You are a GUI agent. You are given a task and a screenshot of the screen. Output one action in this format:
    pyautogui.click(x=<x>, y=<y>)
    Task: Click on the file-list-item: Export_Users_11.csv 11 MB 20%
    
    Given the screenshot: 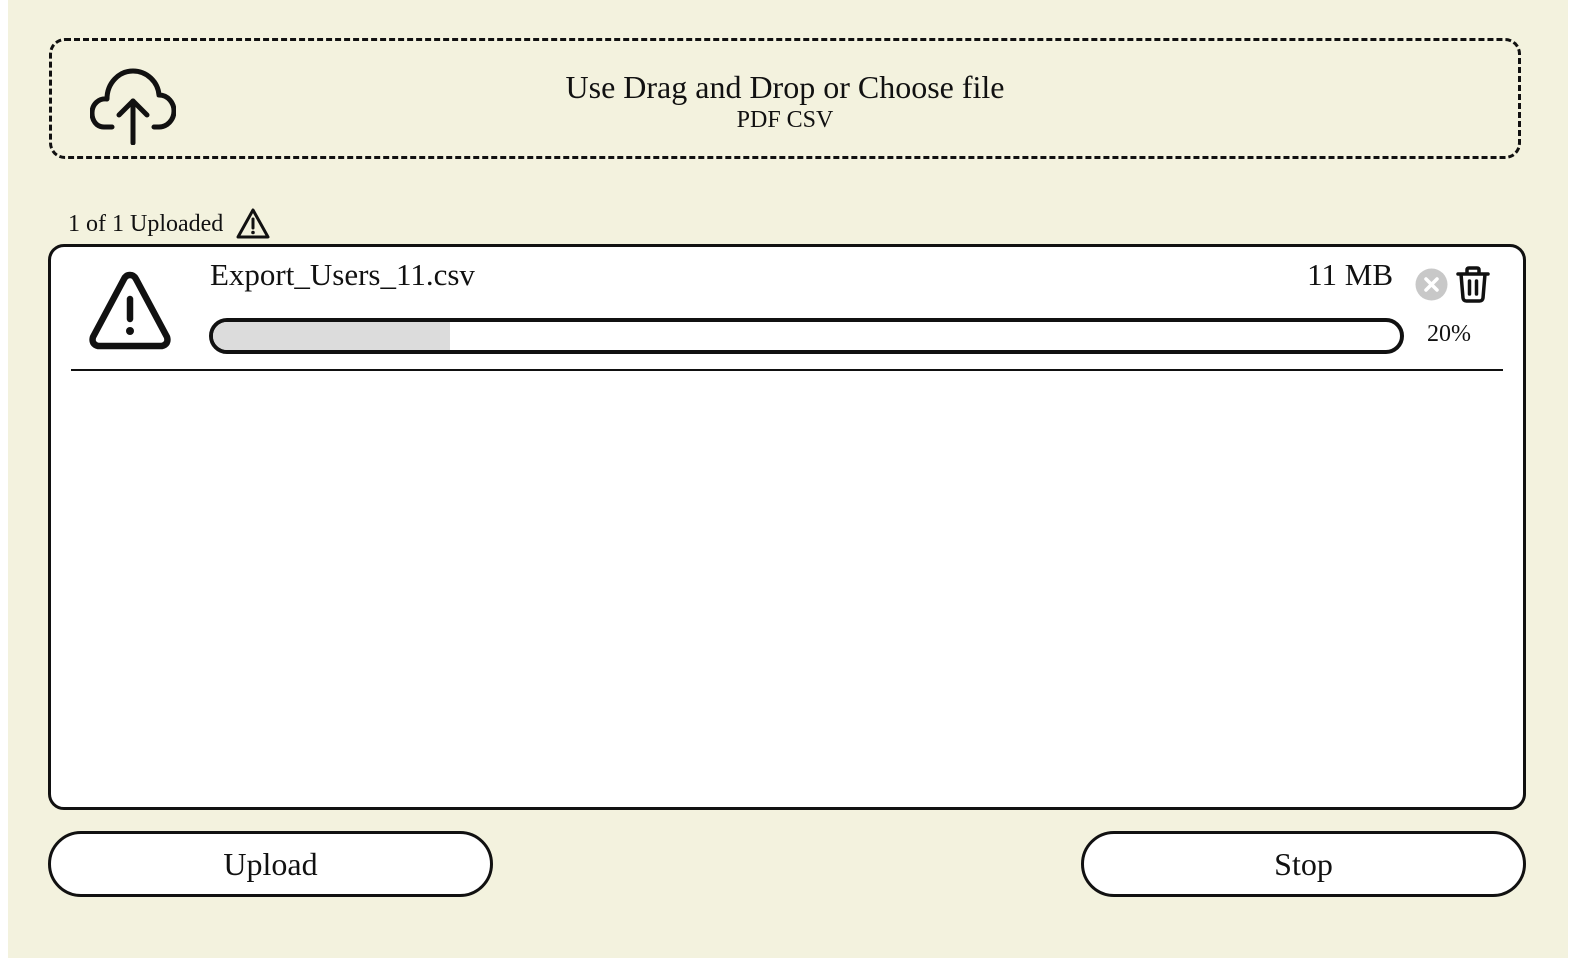 What is the action you would take?
    pyautogui.click(x=787, y=309)
    